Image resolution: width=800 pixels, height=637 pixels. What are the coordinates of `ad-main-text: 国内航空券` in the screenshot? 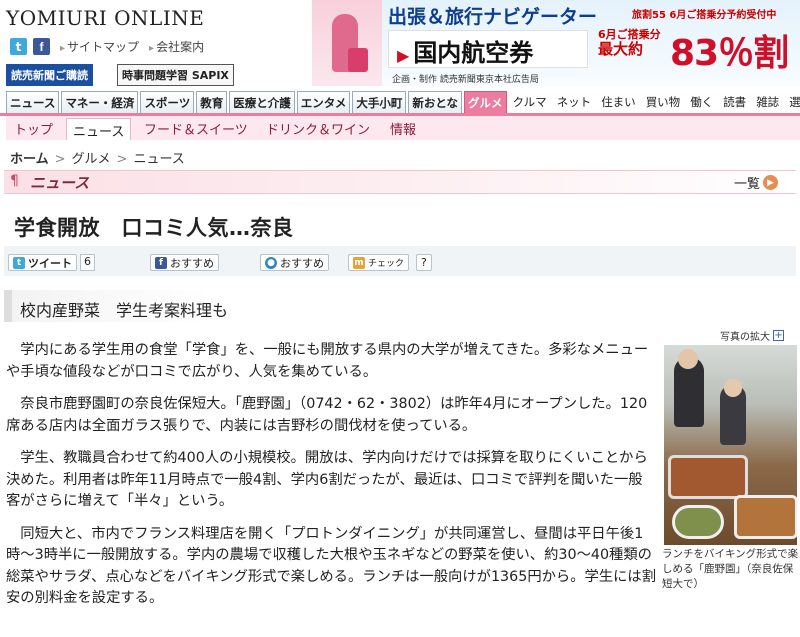 It's located at (465, 50).